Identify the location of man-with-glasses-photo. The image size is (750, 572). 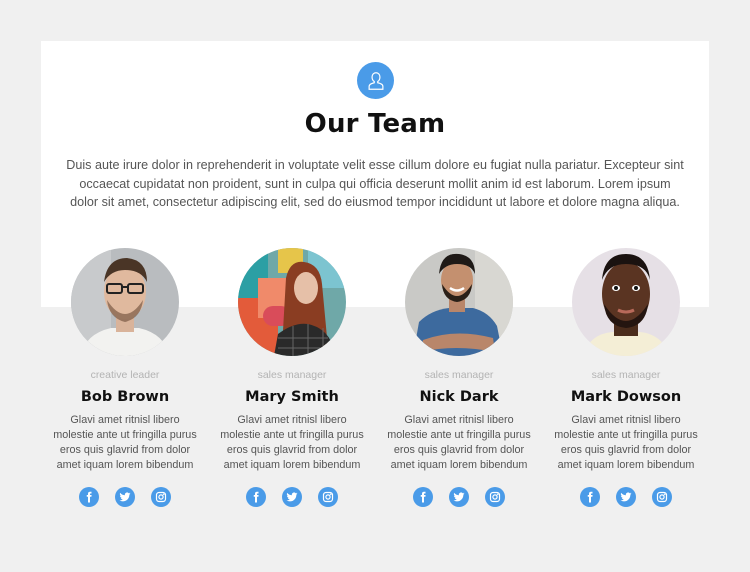
(125, 302).